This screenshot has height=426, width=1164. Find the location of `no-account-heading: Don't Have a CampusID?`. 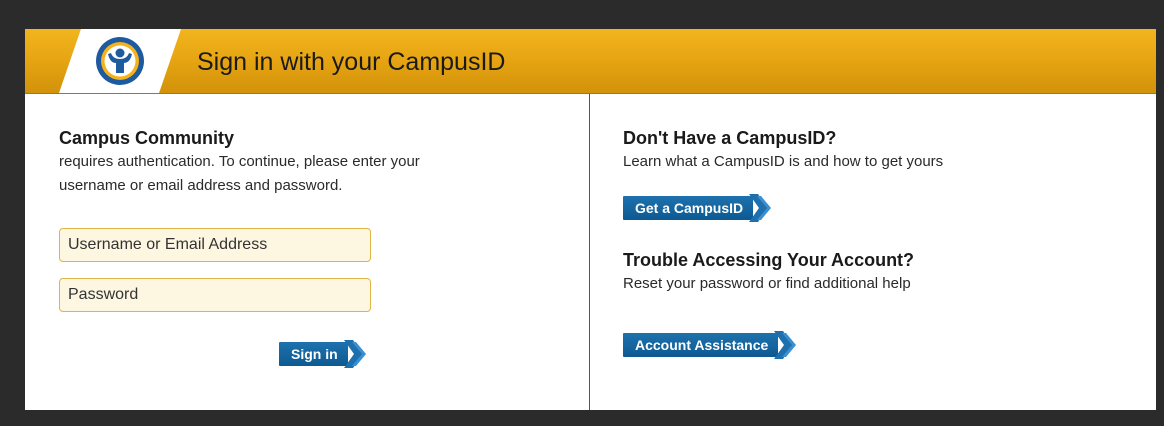

no-account-heading: Don't Have a CampusID? is located at coordinates (730, 138).